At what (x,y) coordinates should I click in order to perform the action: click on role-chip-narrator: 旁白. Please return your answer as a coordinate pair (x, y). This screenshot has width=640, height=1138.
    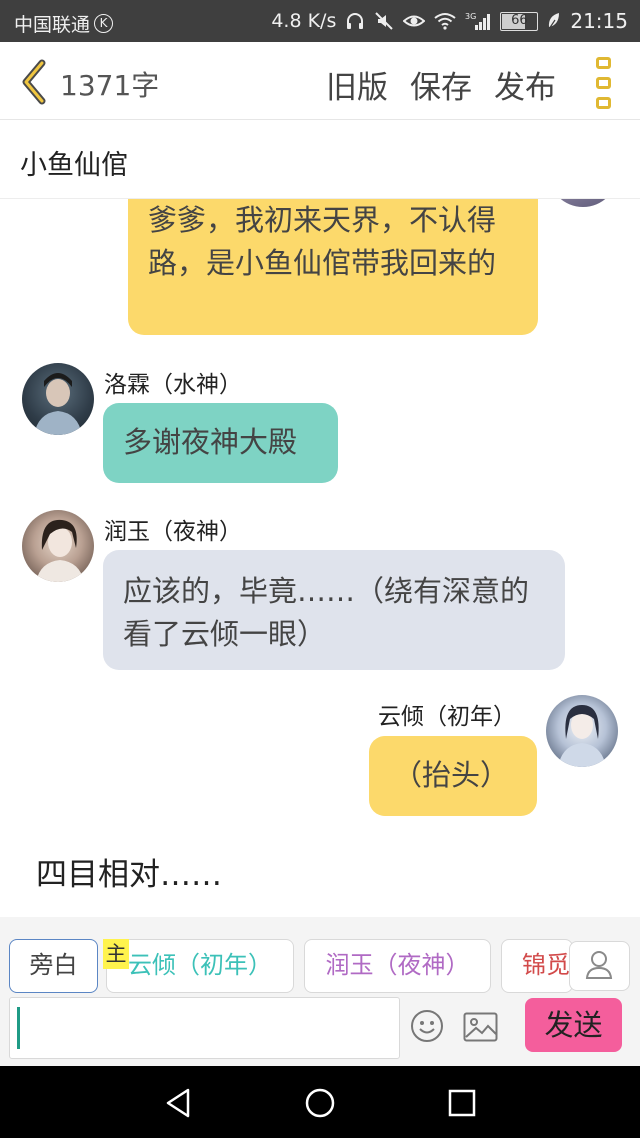
    Looking at the image, I should click on (53, 966).